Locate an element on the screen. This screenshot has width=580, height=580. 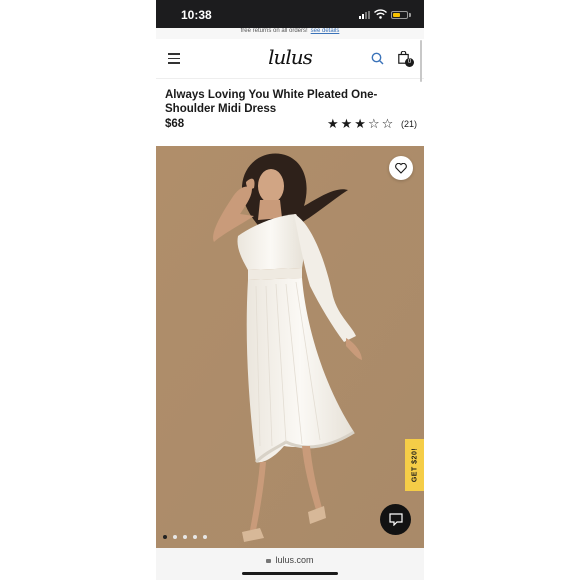
review-count: (21) is located at coordinates (409, 124).